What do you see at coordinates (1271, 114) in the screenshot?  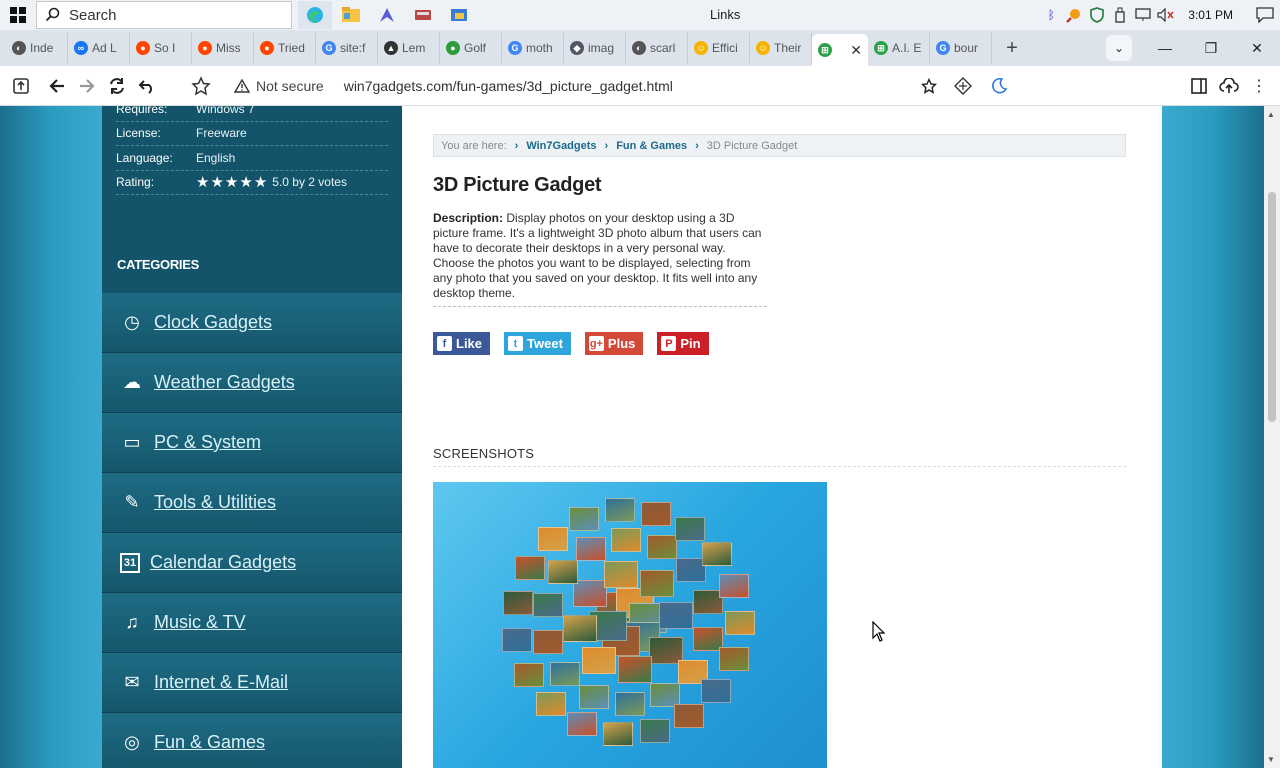 I see `scroll-up-arrow-icon: ▲` at bounding box center [1271, 114].